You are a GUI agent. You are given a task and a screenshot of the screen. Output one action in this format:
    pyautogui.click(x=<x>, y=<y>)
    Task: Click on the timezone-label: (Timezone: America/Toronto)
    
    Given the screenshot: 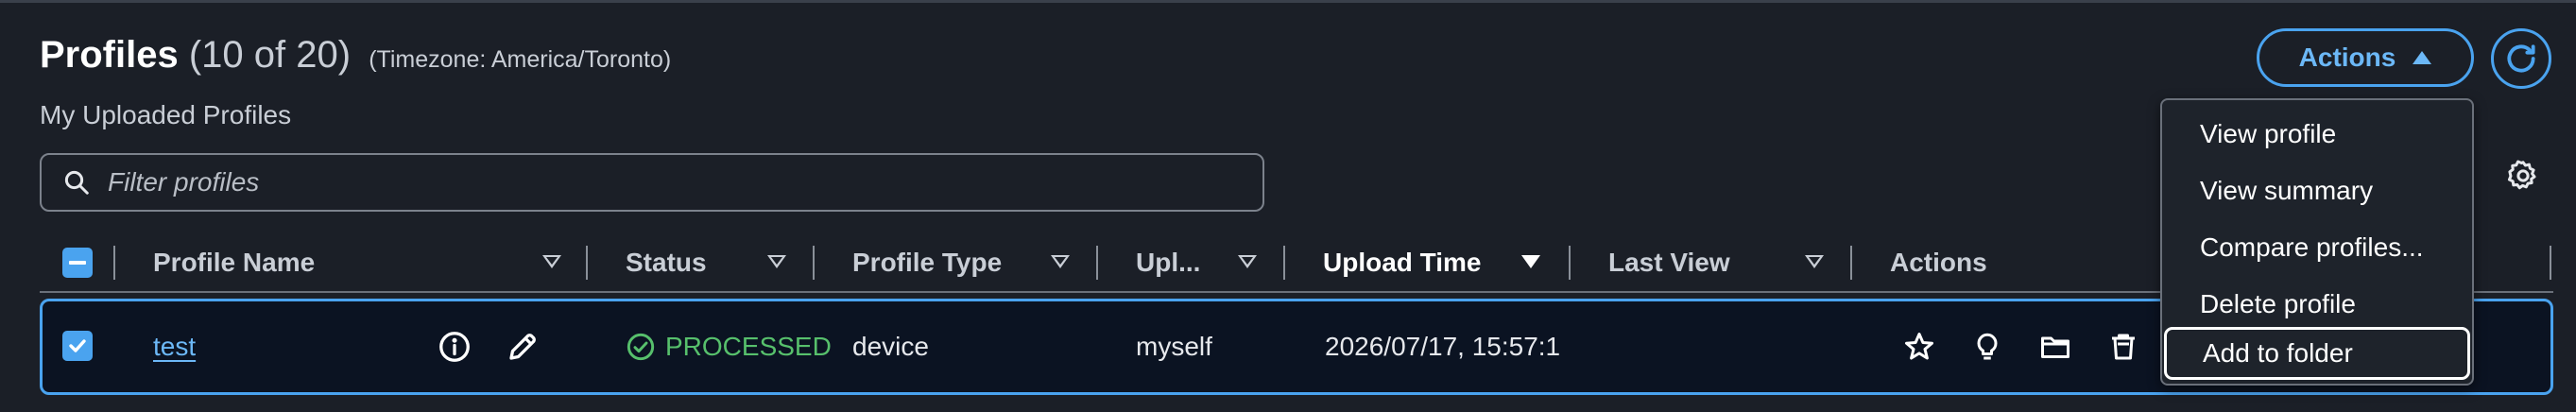 What is the action you would take?
    pyautogui.click(x=520, y=59)
    